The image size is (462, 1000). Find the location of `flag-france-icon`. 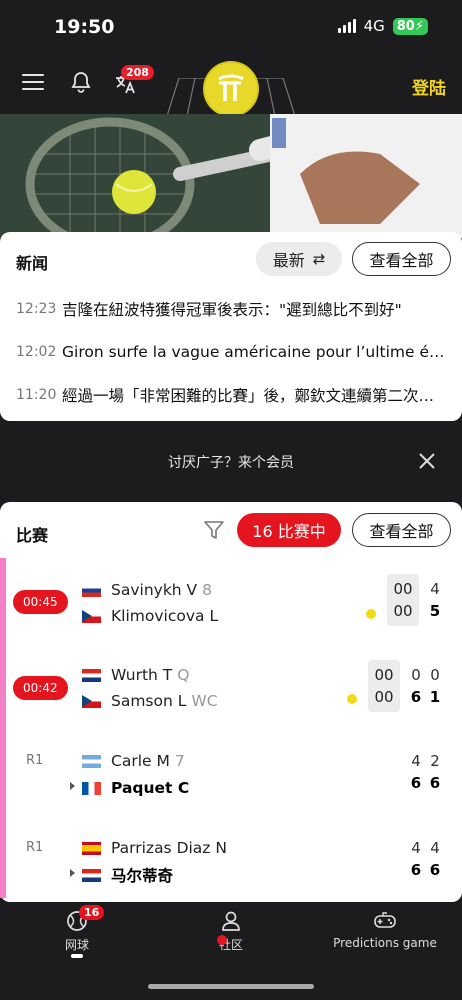

flag-france-icon is located at coordinates (91, 788).